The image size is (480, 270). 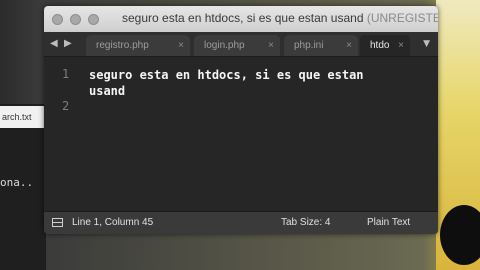 What do you see at coordinates (57, 19) in the screenshot?
I see `close-window-button` at bounding box center [57, 19].